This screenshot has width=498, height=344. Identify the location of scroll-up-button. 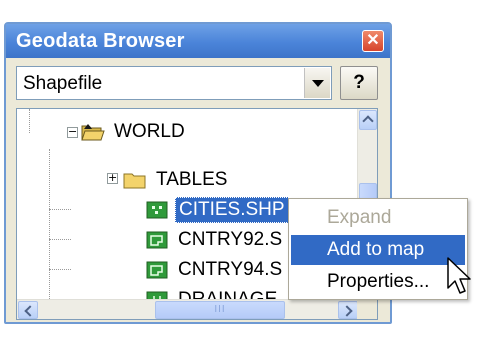
(368, 120).